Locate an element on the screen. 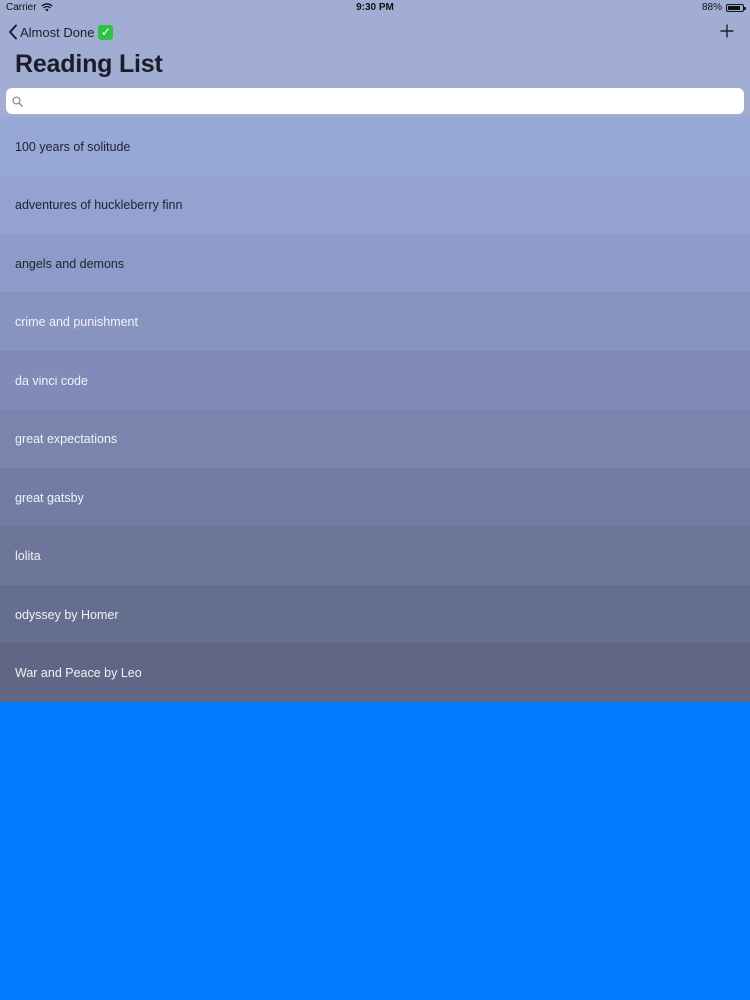 This screenshot has height=1000, width=750. add-button is located at coordinates (727, 31).